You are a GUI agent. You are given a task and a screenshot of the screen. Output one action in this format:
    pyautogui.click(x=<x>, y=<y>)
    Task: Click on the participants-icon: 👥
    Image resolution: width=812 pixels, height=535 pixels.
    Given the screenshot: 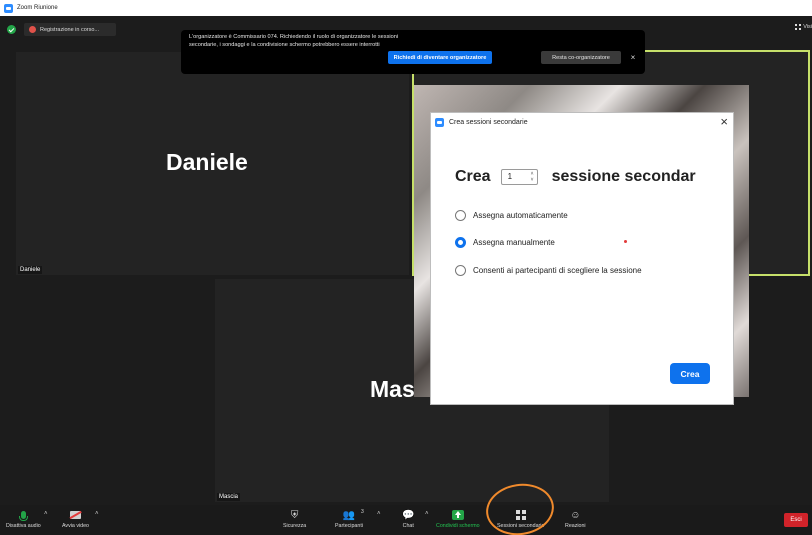 What is the action you would take?
    pyautogui.click(x=349, y=515)
    